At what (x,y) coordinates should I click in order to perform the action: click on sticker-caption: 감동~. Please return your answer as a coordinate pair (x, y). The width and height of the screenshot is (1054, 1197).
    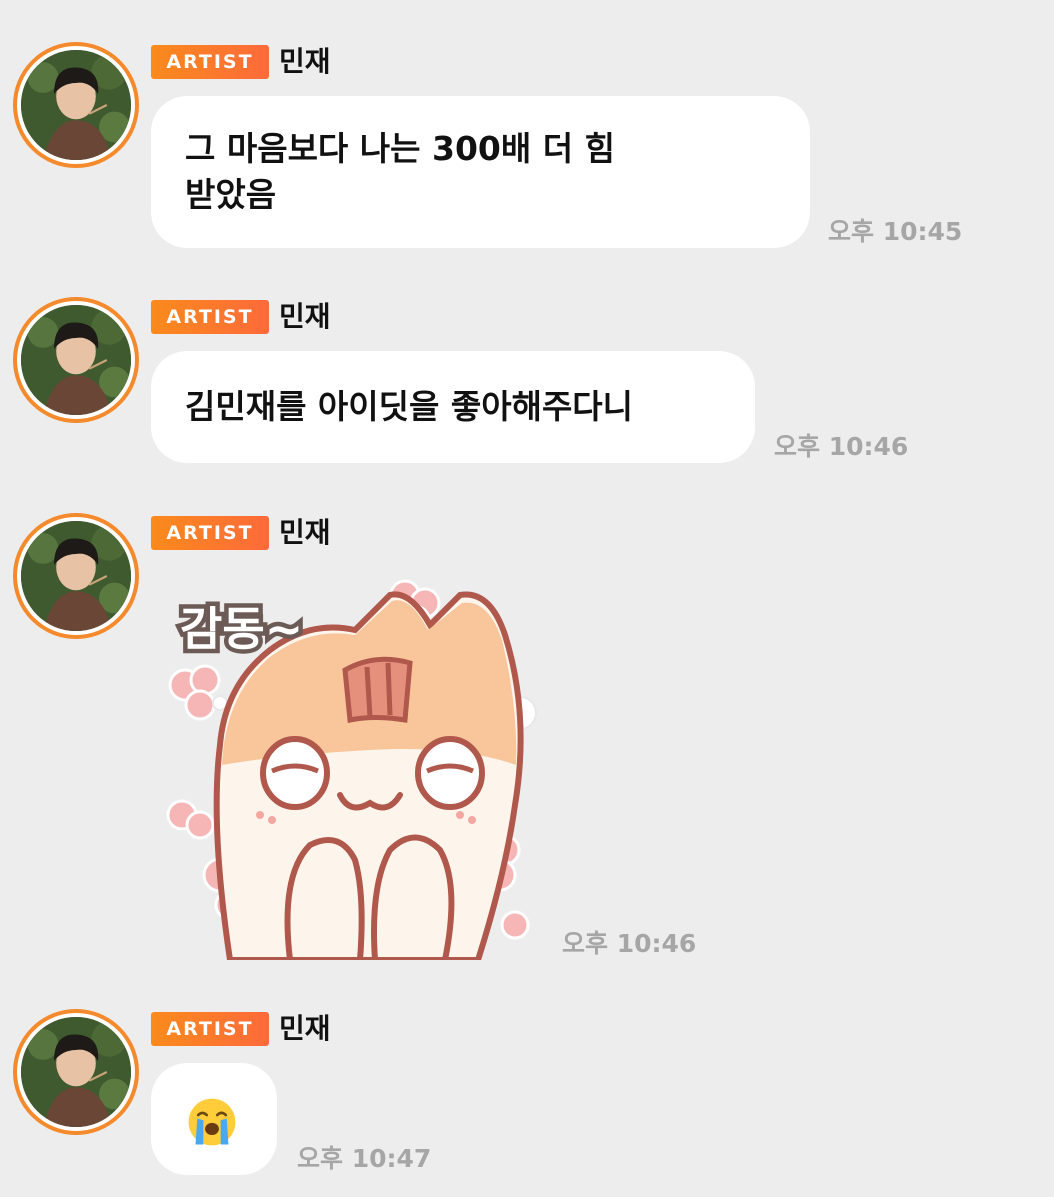
    Looking at the image, I should click on (241, 629).